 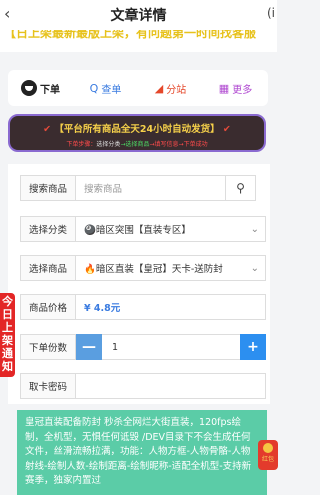 I want to click on tab-more-label: 更多, so click(x=242, y=90).